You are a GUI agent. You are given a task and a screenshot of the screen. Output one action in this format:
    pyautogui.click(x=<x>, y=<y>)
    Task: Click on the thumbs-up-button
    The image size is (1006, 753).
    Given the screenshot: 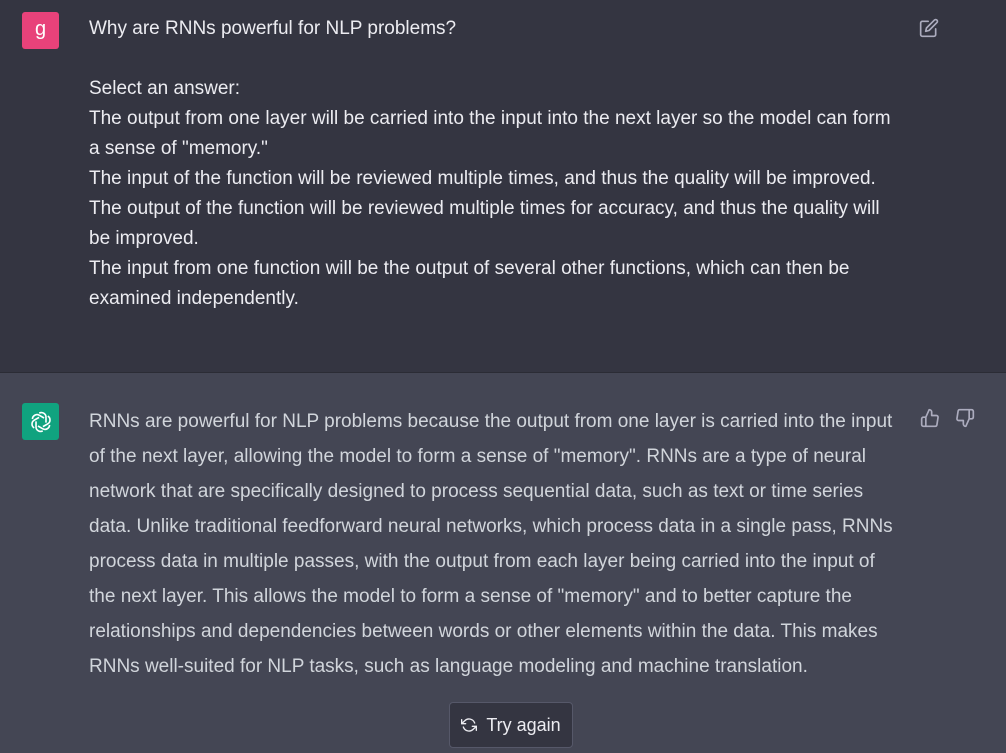 What is the action you would take?
    pyautogui.click(x=930, y=418)
    